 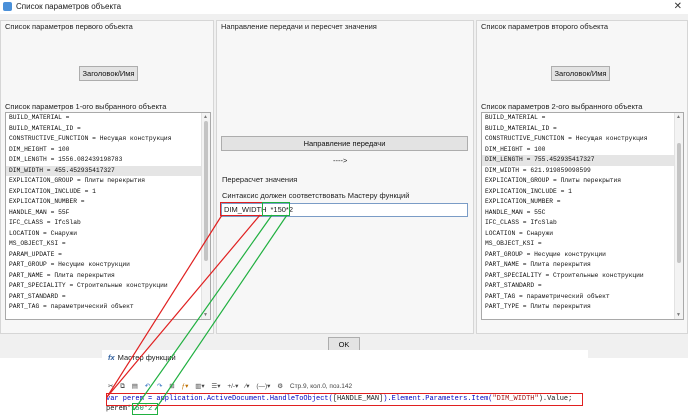 I want to click on left-title-name-button: Заголовок/Имя, so click(x=108, y=73).